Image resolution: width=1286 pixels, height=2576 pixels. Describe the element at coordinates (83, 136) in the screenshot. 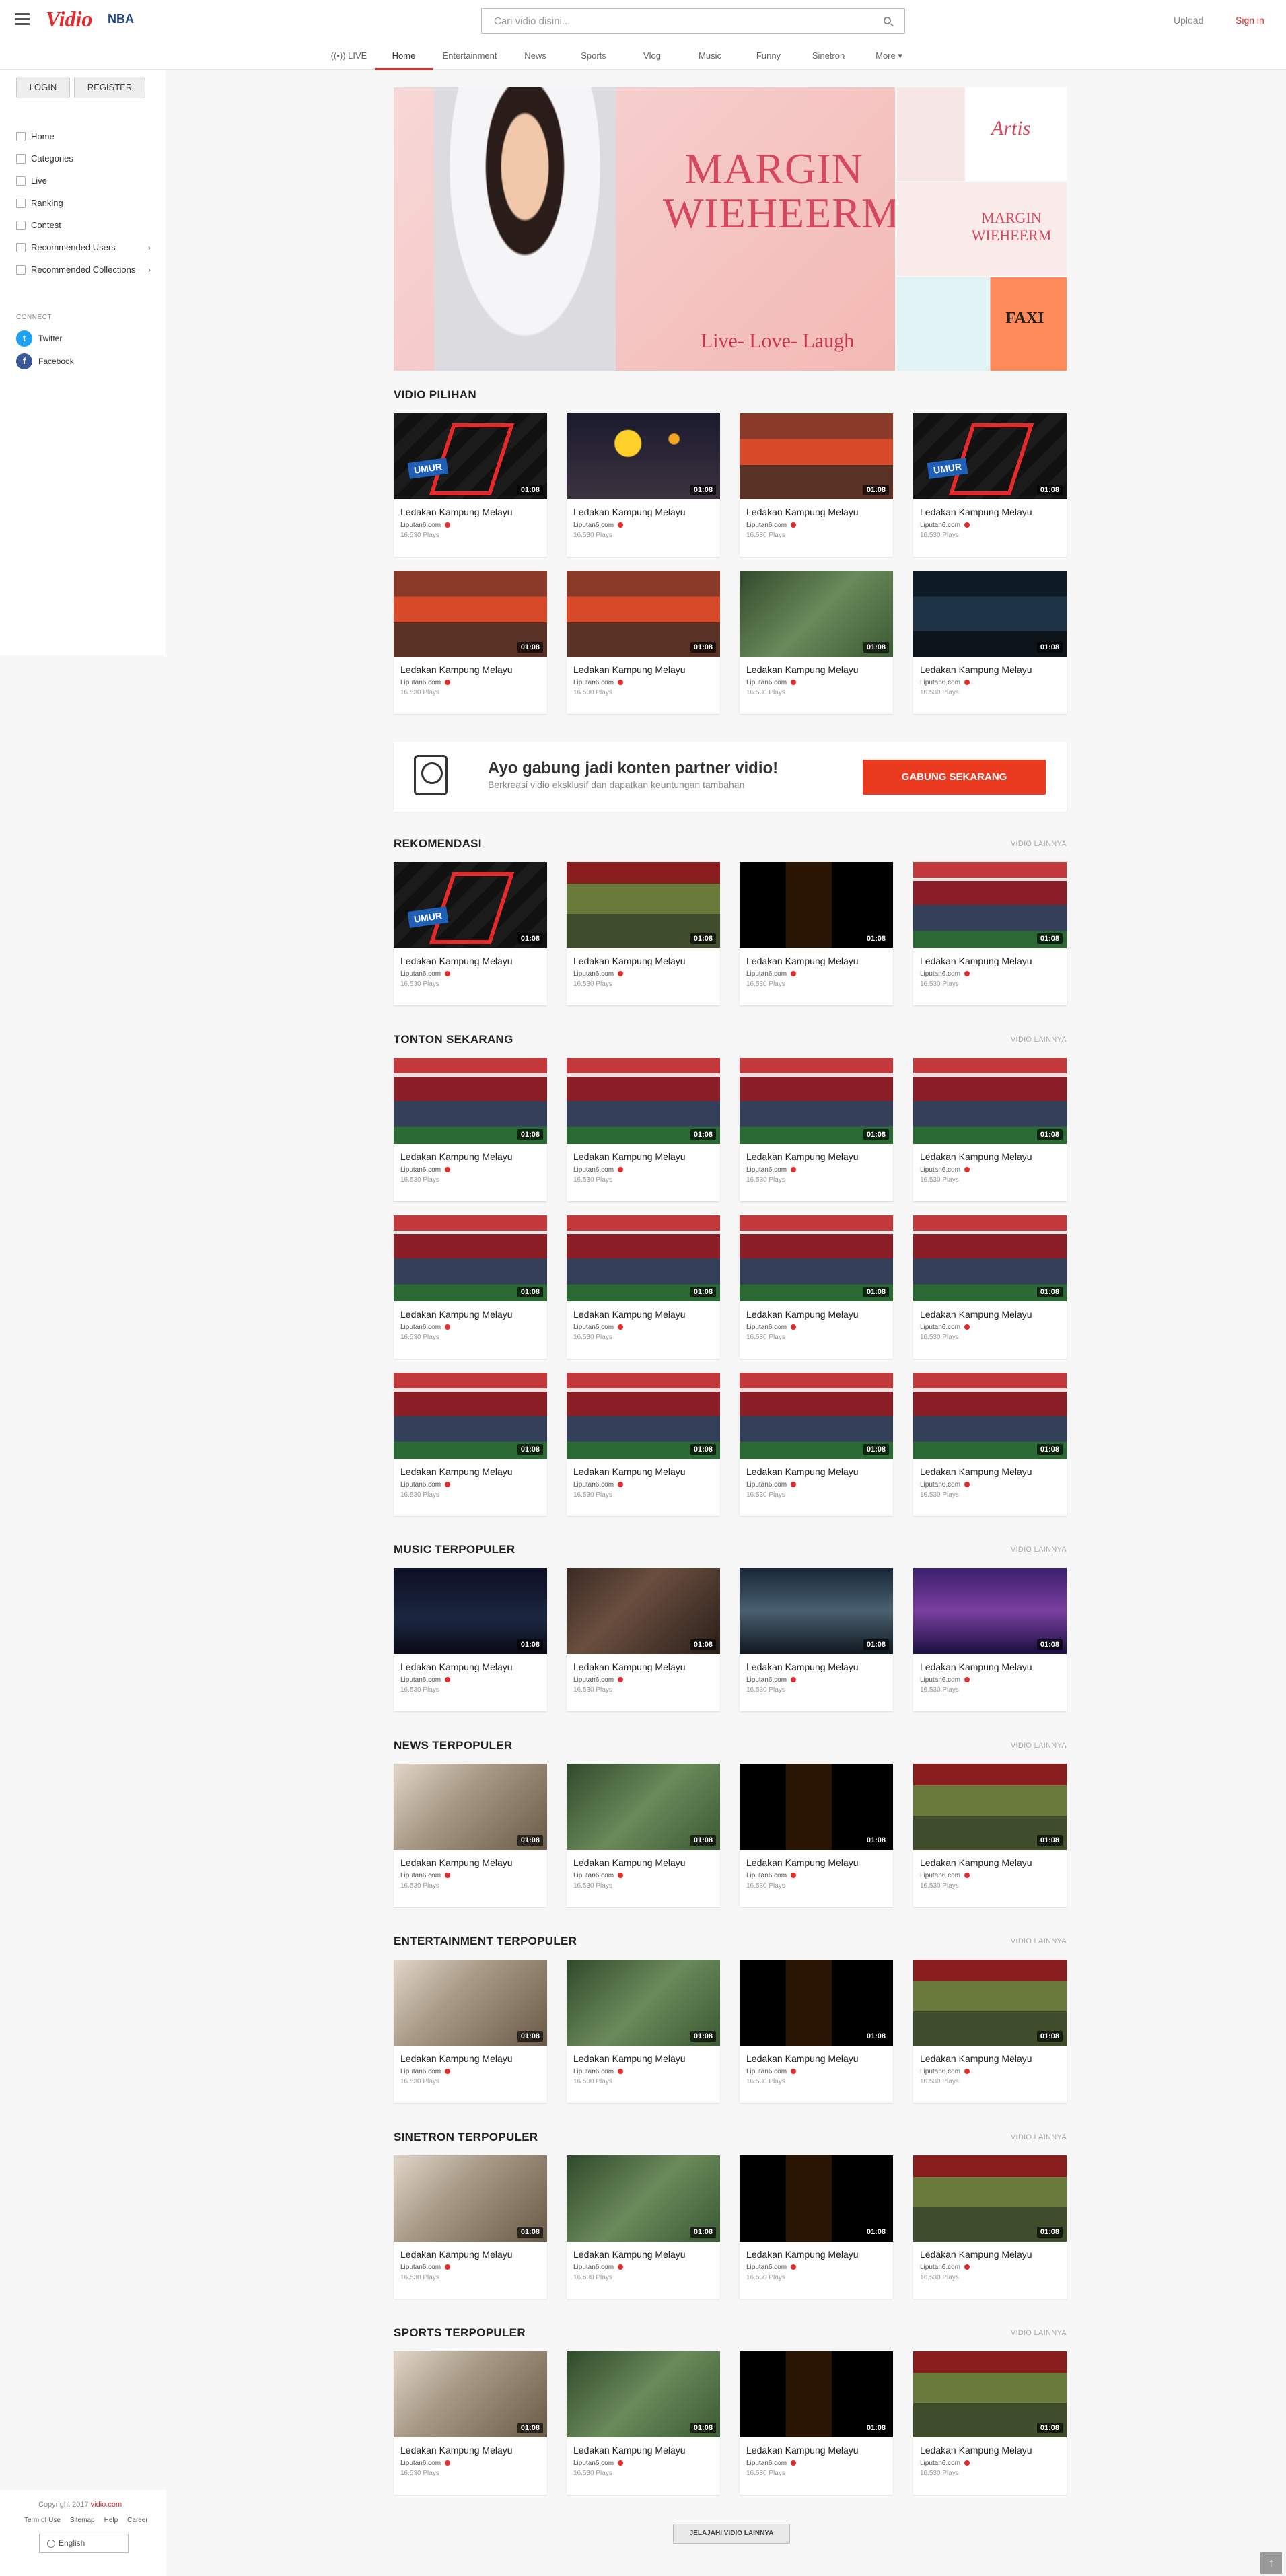

I see `sidebar-item-home: Home` at that location.